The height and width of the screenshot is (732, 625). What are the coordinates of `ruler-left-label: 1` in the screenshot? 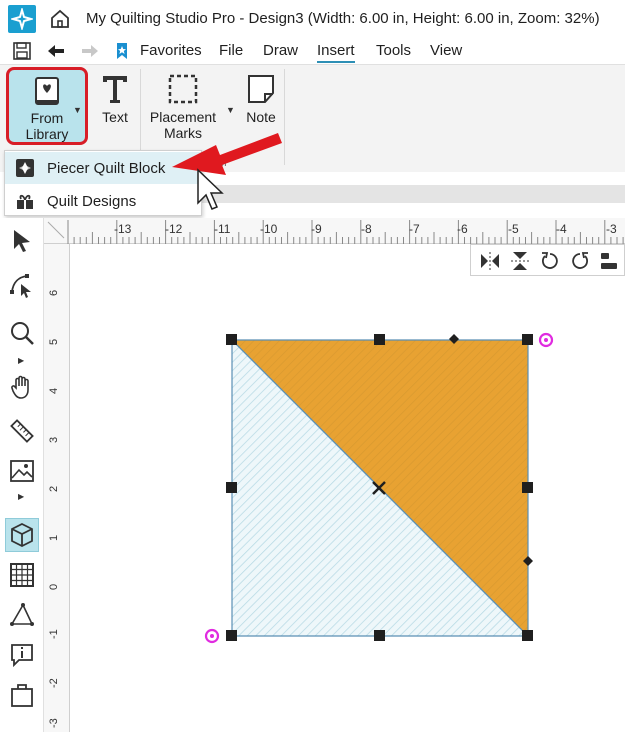 It's located at (54, 537).